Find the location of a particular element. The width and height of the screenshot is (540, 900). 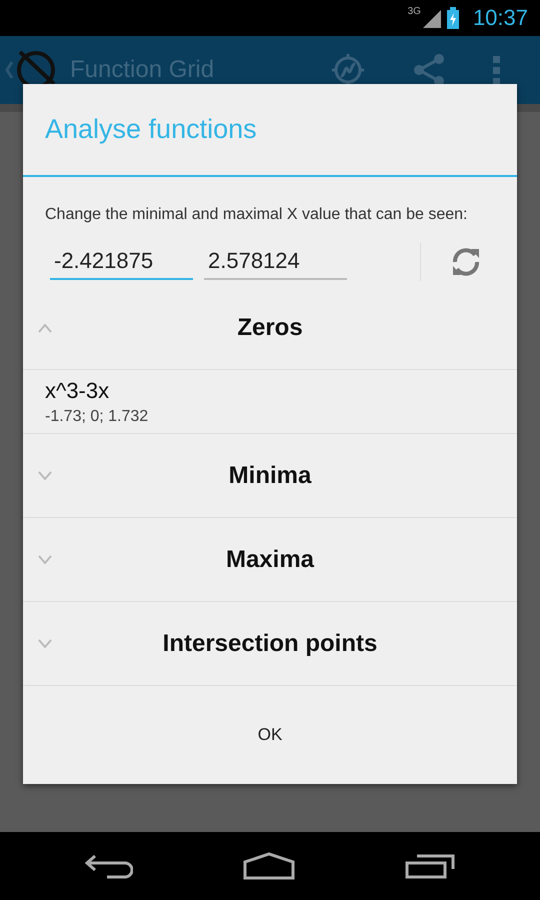

section-header: Minima is located at coordinates (270, 476).